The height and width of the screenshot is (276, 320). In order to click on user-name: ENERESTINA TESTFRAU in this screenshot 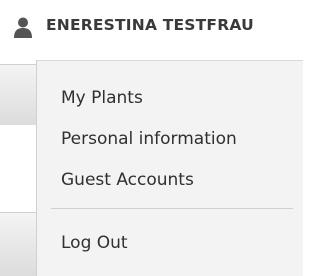, I will do `click(150, 25)`.